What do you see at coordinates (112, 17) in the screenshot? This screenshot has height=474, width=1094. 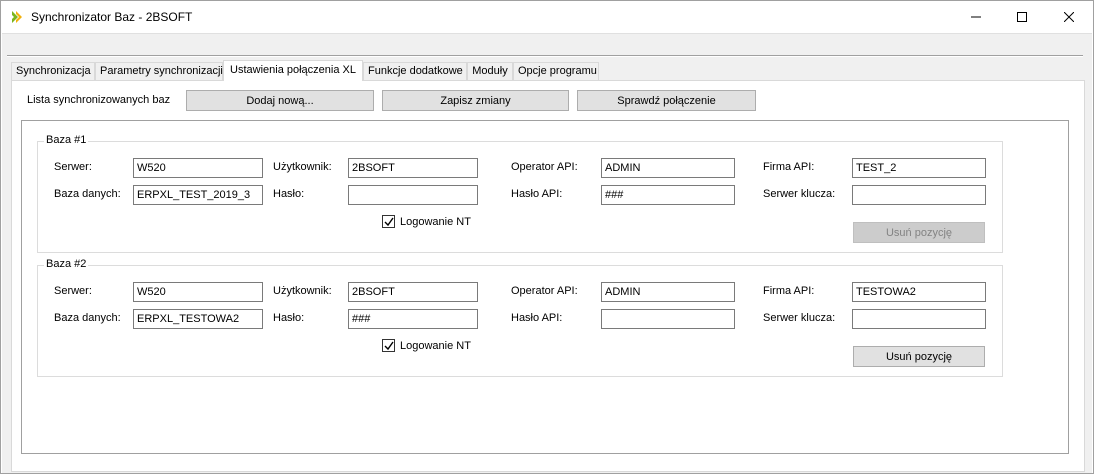 I see `window-title: Synchronizator Baz - 2BSOFT` at bounding box center [112, 17].